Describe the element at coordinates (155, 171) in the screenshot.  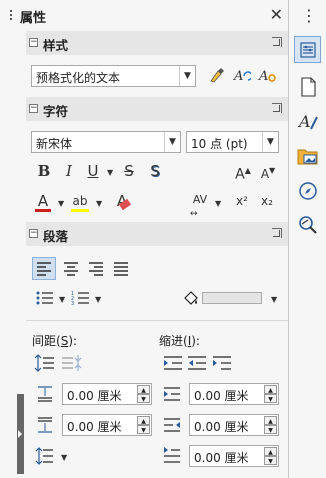
I see `shadow-button: S` at that location.